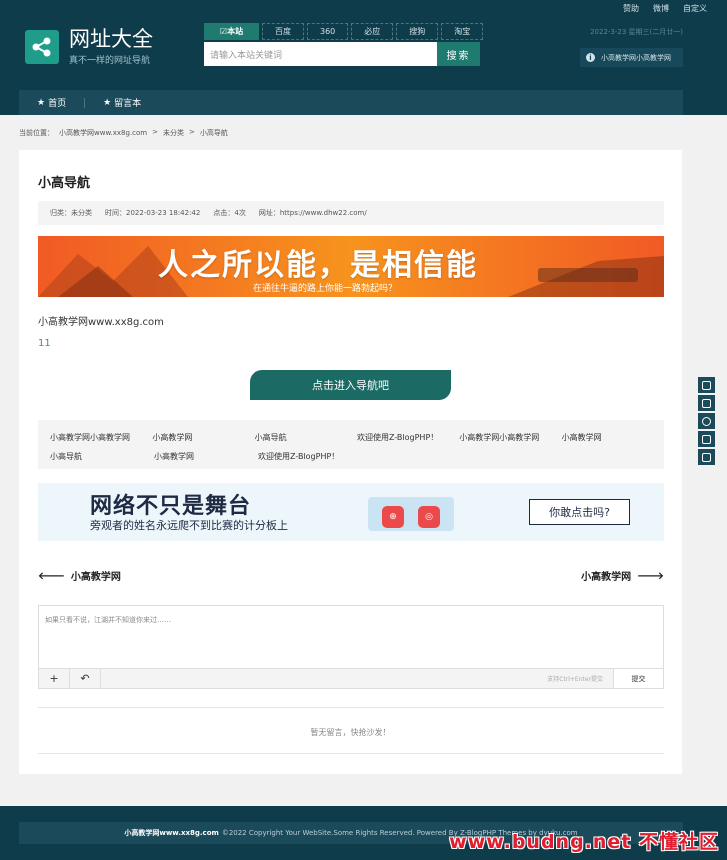 This screenshot has height=860, width=727. I want to click on weibo-link: 微博, so click(661, 8).